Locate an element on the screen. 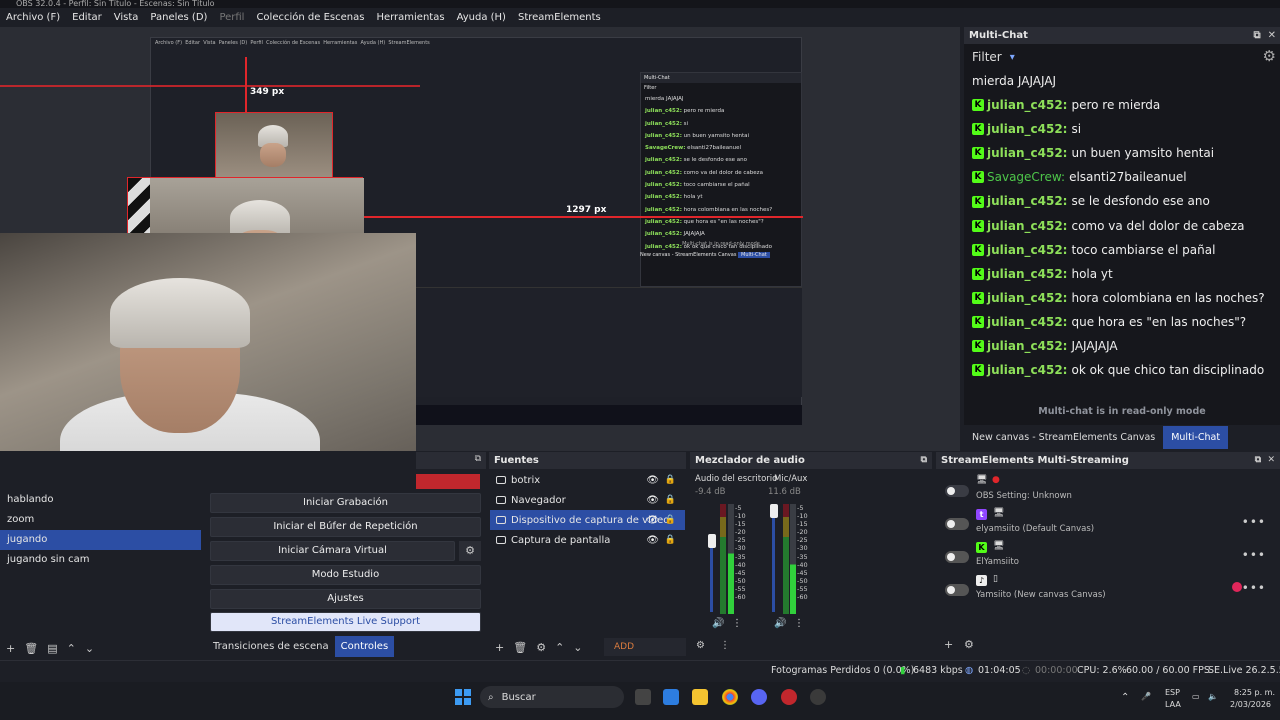 The width and height of the screenshot is (1280, 720). opera-icon is located at coordinates (789, 697).